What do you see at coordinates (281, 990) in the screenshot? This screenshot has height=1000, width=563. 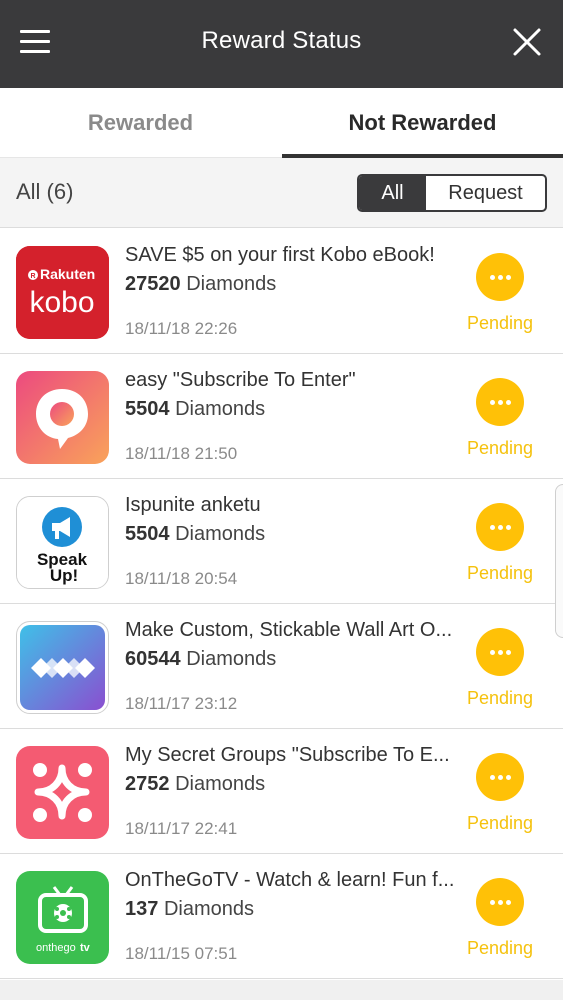 I see `list-footer` at bounding box center [281, 990].